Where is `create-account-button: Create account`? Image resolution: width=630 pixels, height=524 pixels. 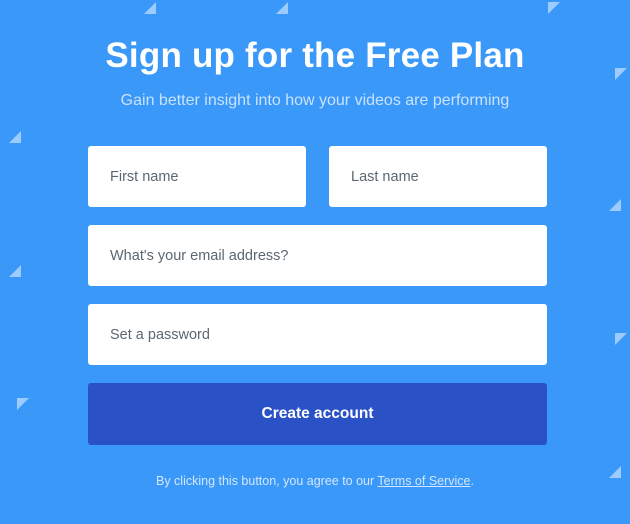 create-account-button: Create account is located at coordinates (317, 414).